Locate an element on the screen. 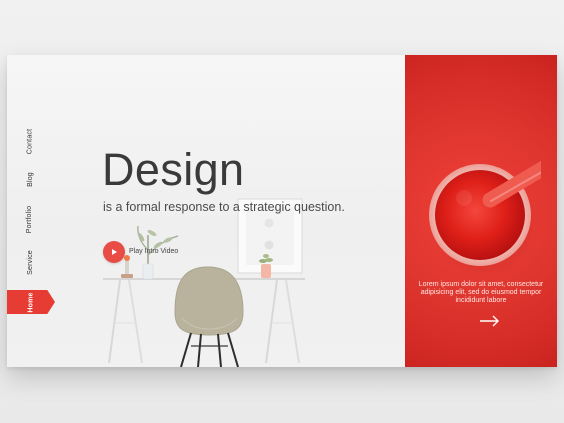 The width and height of the screenshot is (564, 423). nav-item-portfolio-label: Portfolio is located at coordinates (30, 219).